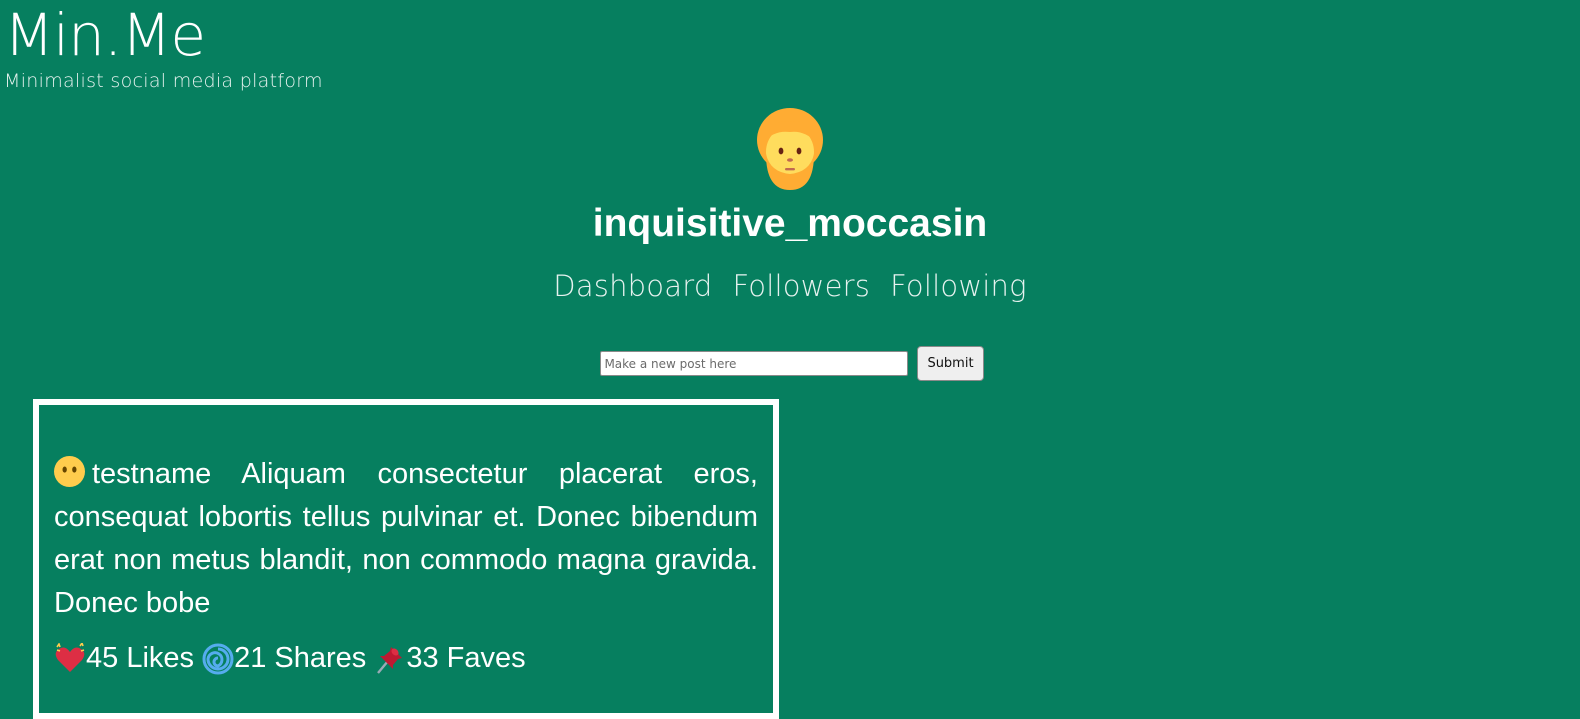 This screenshot has height=719, width=1580. Describe the element at coordinates (70, 657) in the screenshot. I see `sparkling-heart-icon` at that location.